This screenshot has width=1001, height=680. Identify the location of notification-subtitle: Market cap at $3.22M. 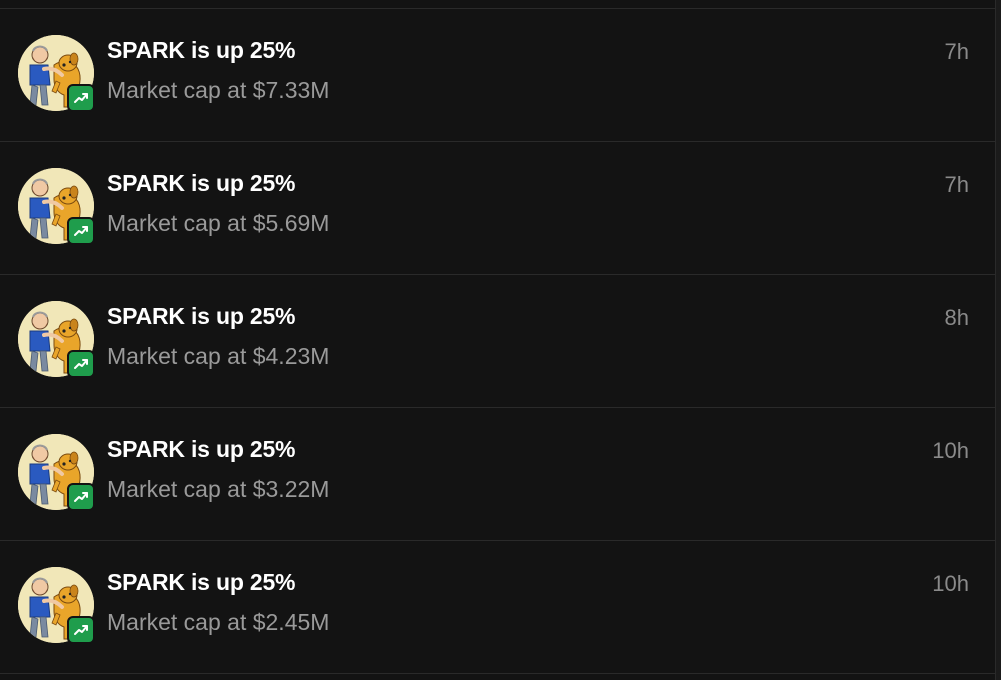
(218, 489).